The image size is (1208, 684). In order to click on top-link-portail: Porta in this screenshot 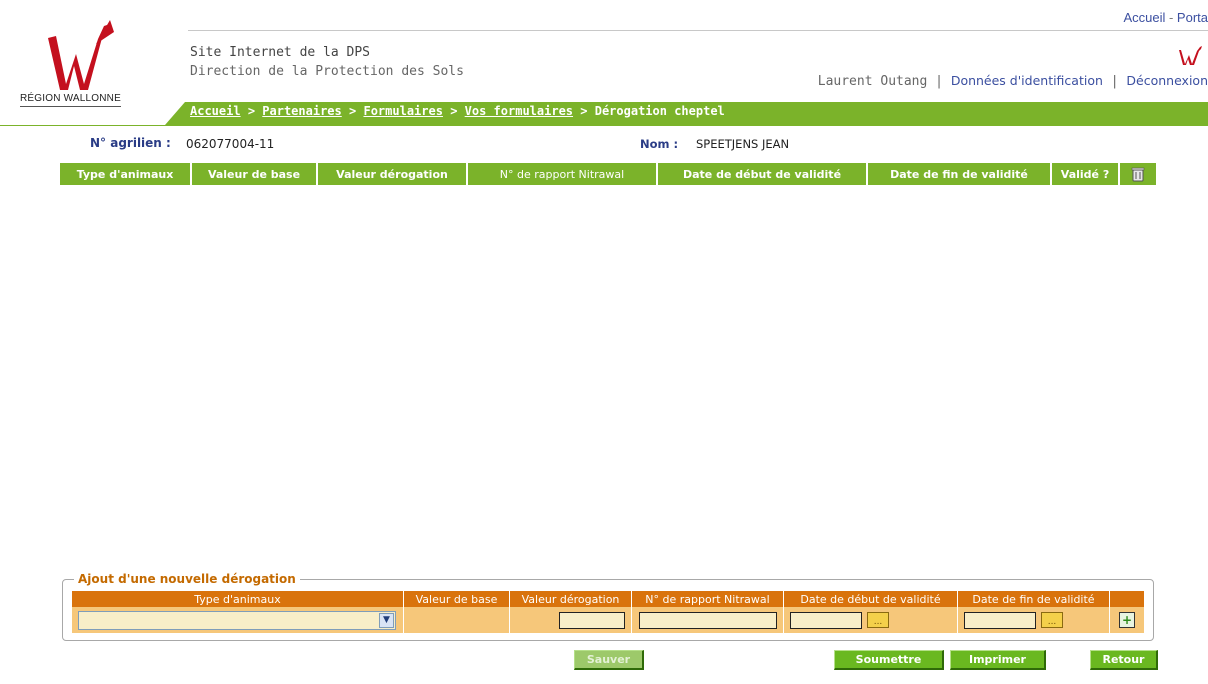, I will do `click(1192, 17)`.